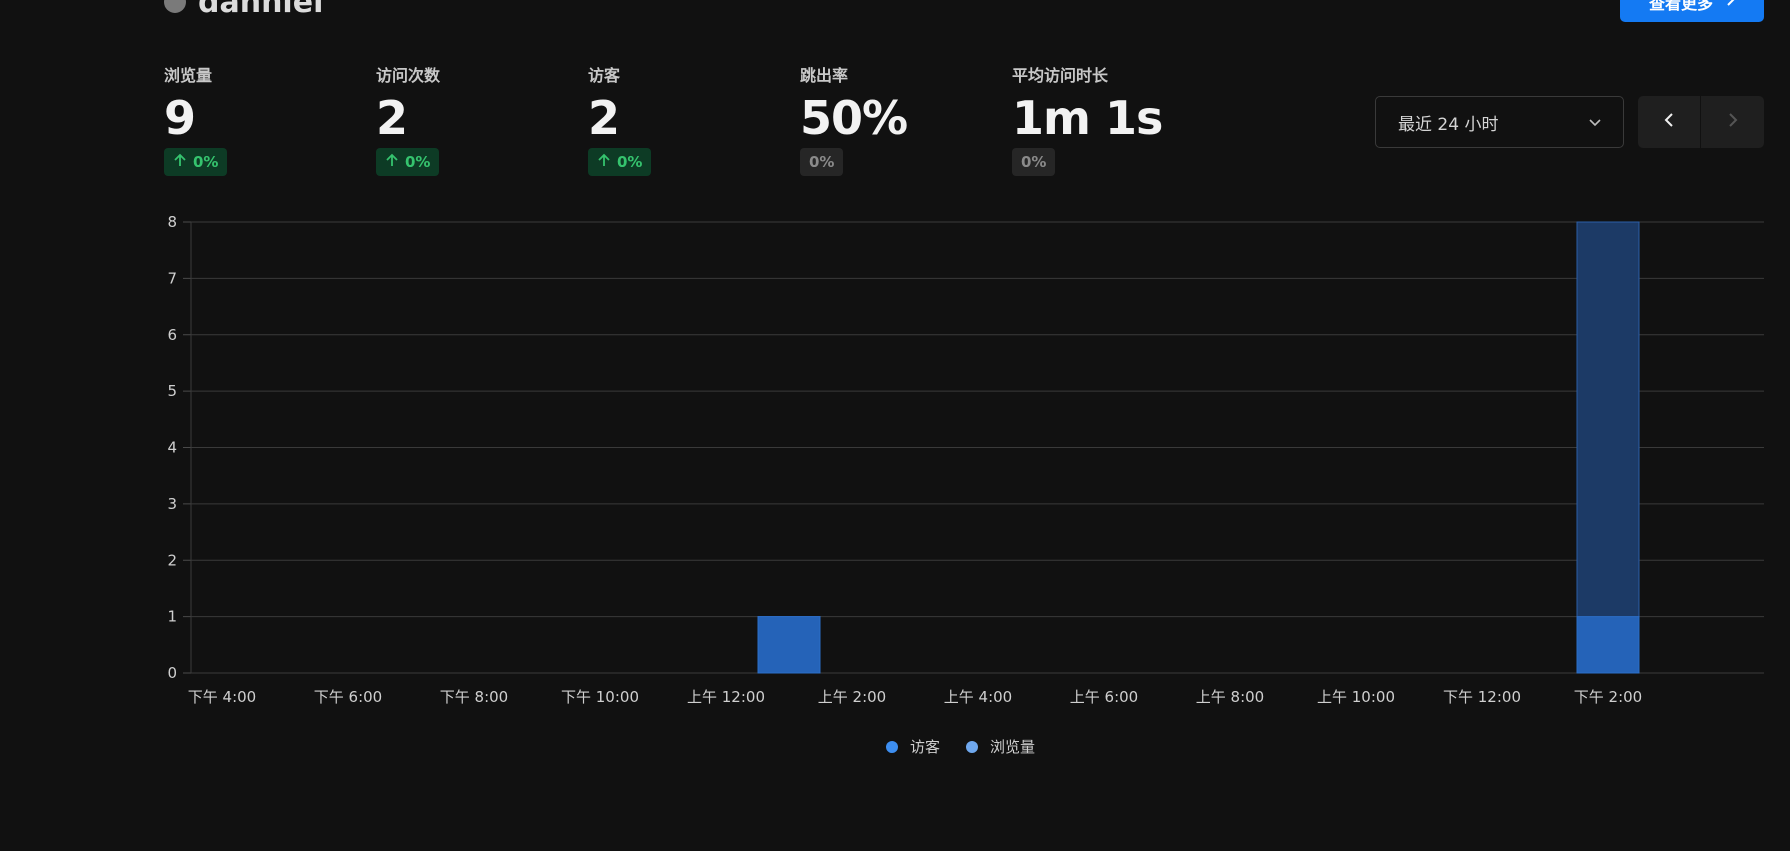 The height and width of the screenshot is (851, 1790). I want to click on legend-item-pageviews: 浏览量, so click(1000, 746).